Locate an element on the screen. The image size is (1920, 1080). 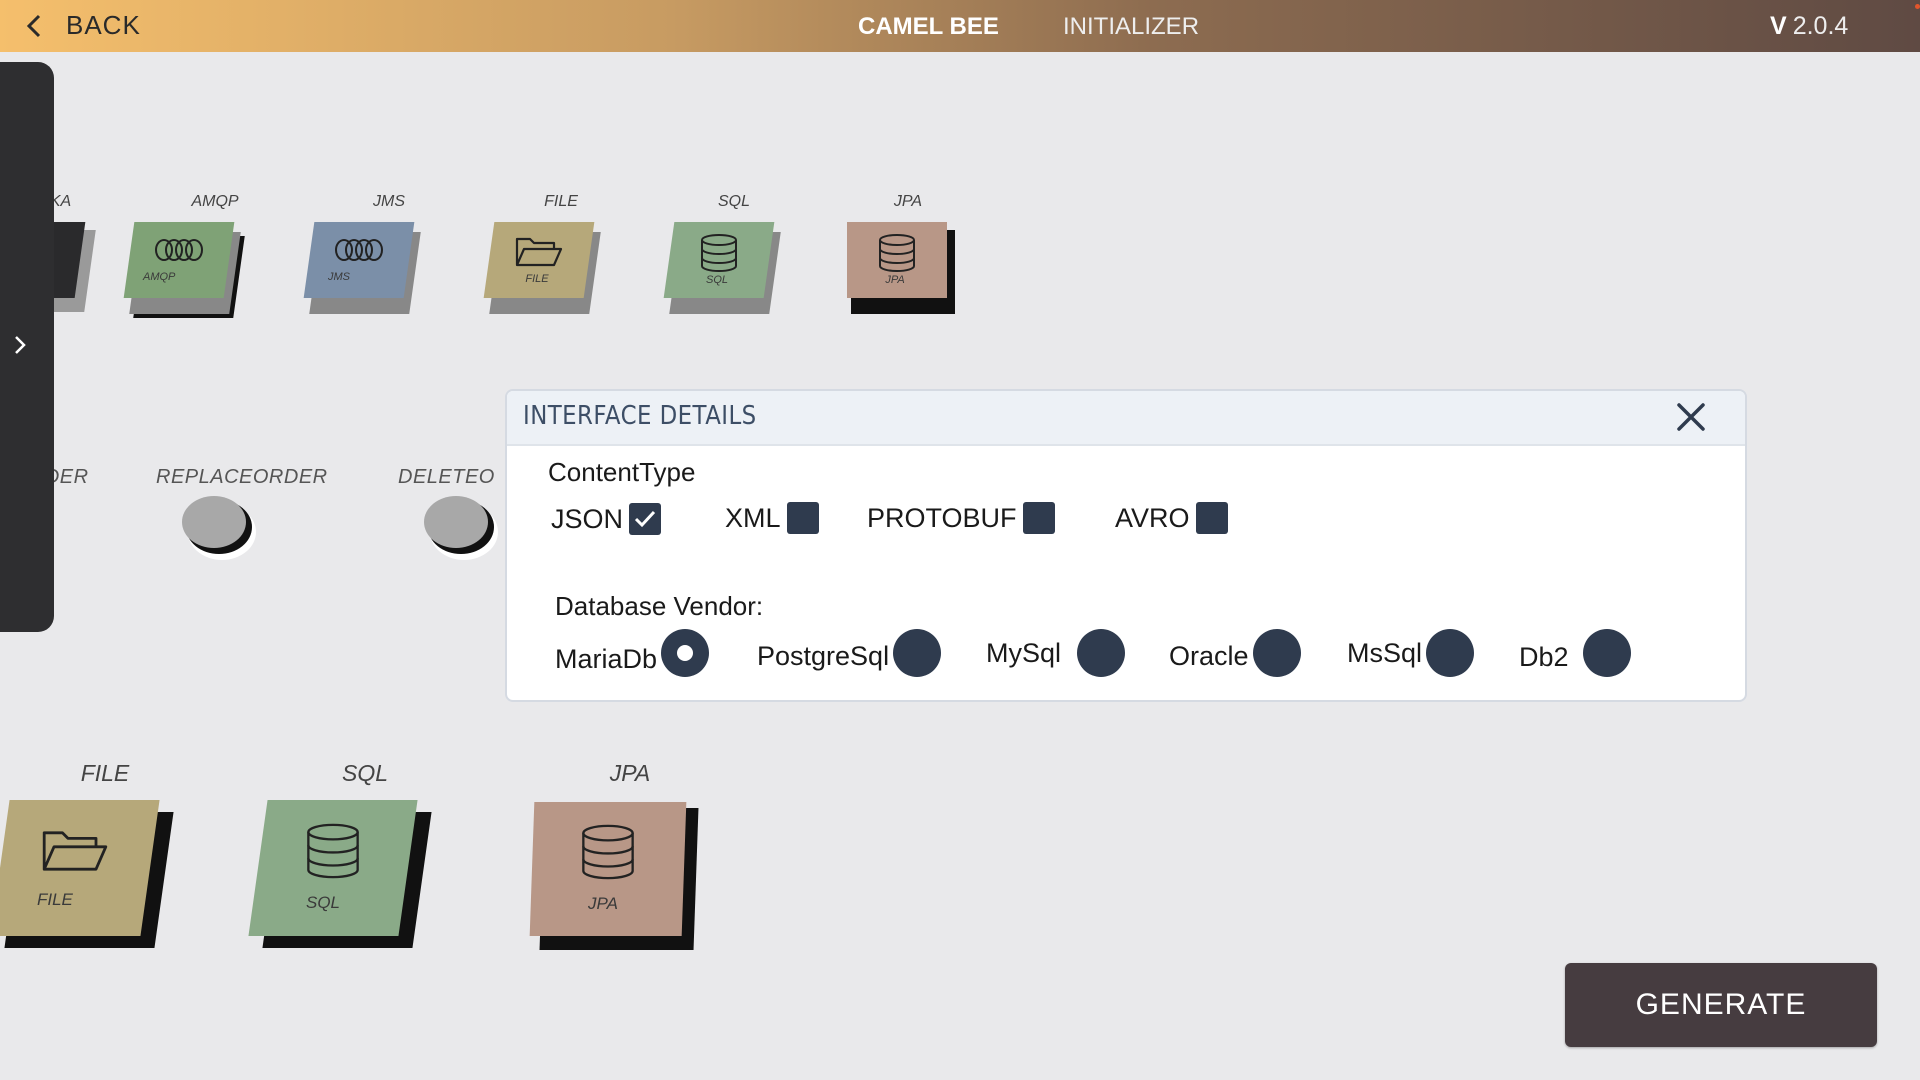
tile-amqp: AMQP is located at coordinates (194, 271).